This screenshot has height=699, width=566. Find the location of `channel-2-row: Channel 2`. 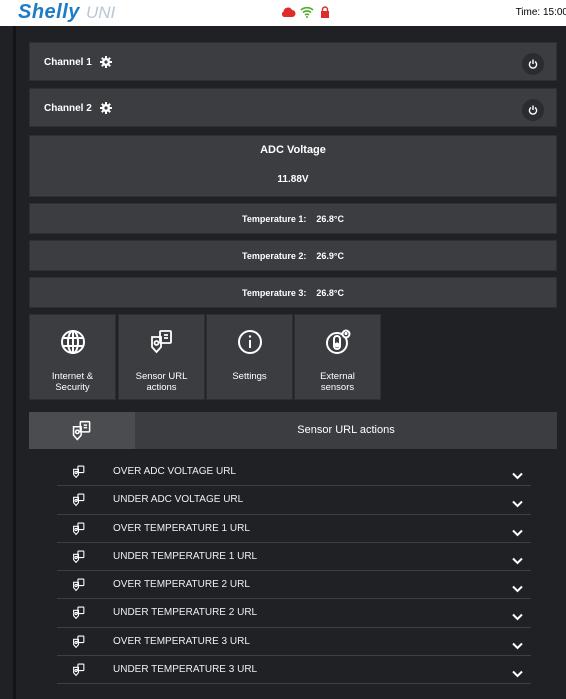

channel-2-row: Channel 2 is located at coordinates (293, 107).